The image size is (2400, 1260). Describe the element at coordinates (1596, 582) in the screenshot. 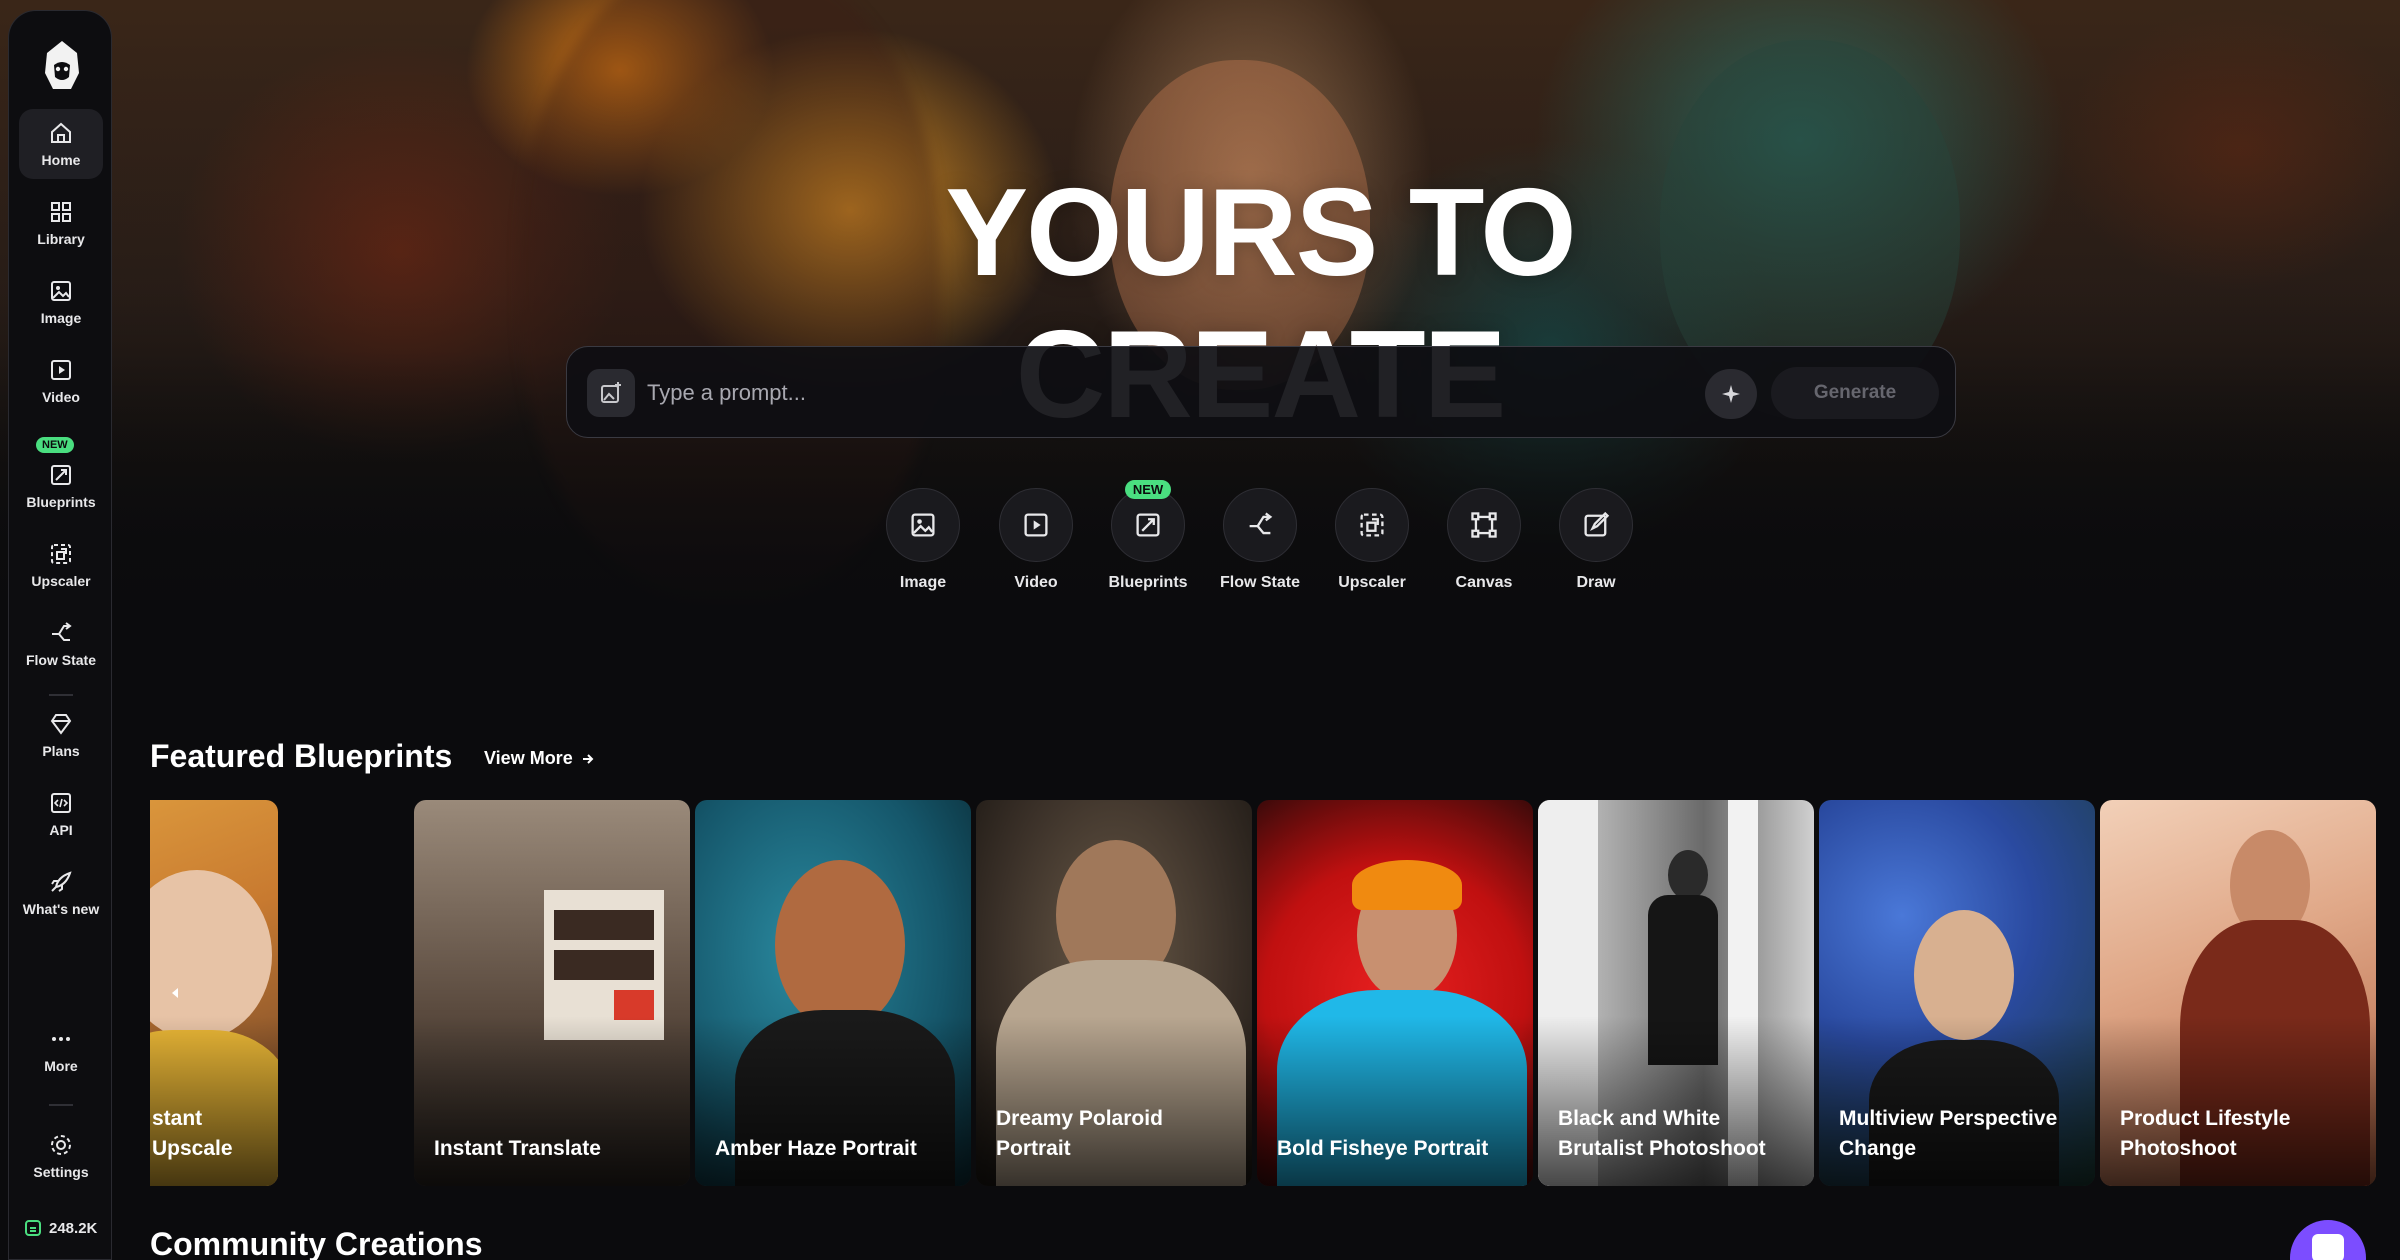

I see `tool-label: Draw` at that location.